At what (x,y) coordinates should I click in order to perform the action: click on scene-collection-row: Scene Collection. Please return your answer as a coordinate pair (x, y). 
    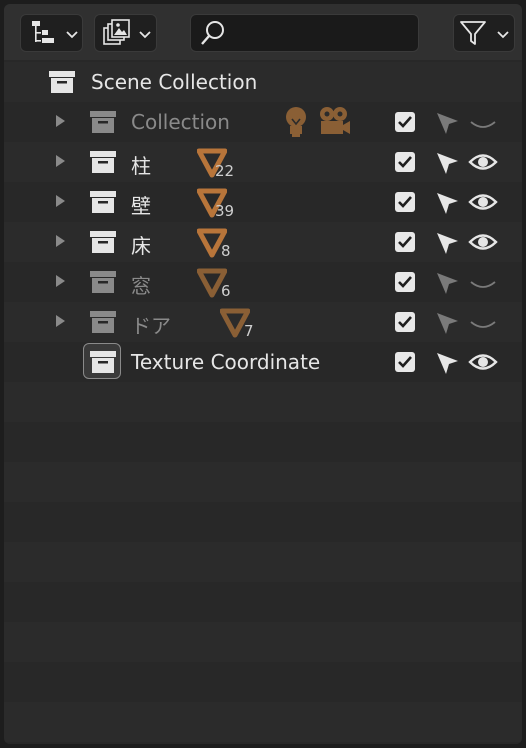
    Looking at the image, I should click on (263, 82).